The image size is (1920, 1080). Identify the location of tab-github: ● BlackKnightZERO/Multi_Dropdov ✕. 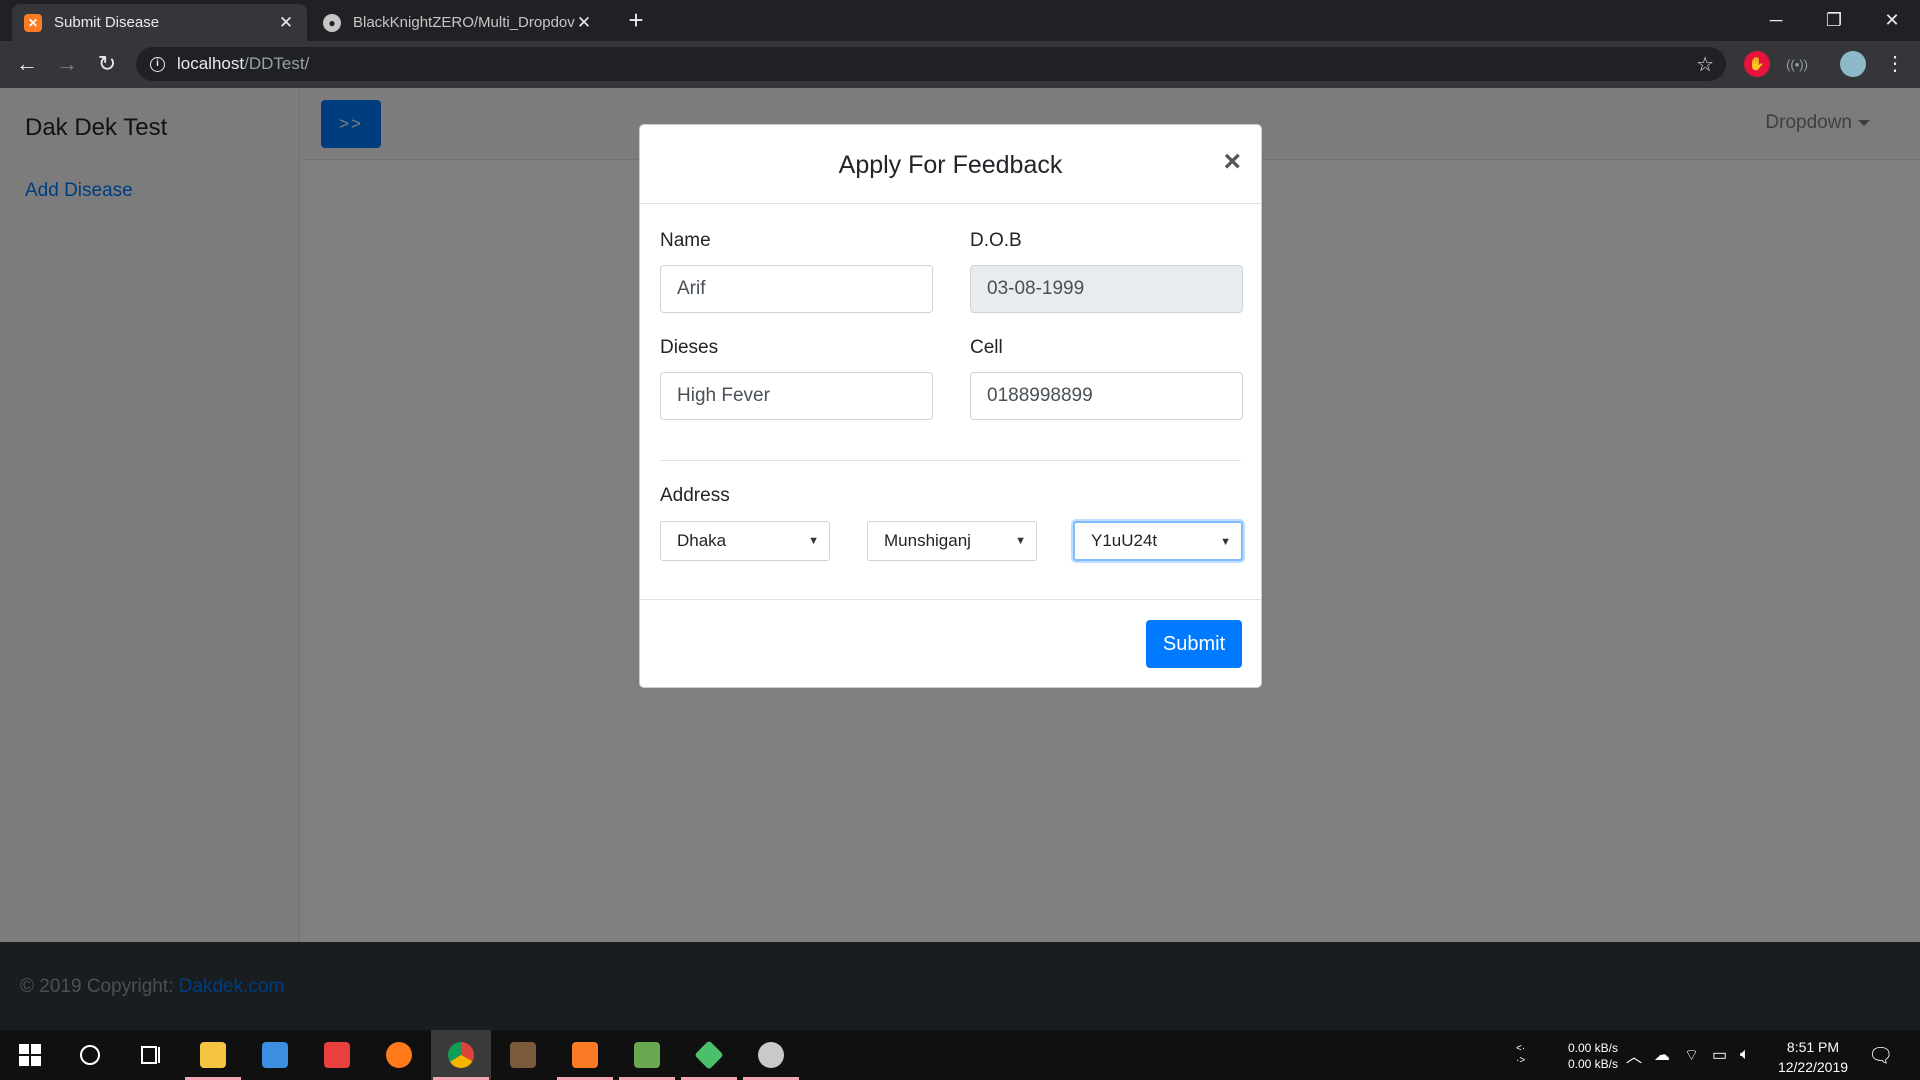
(458, 22).